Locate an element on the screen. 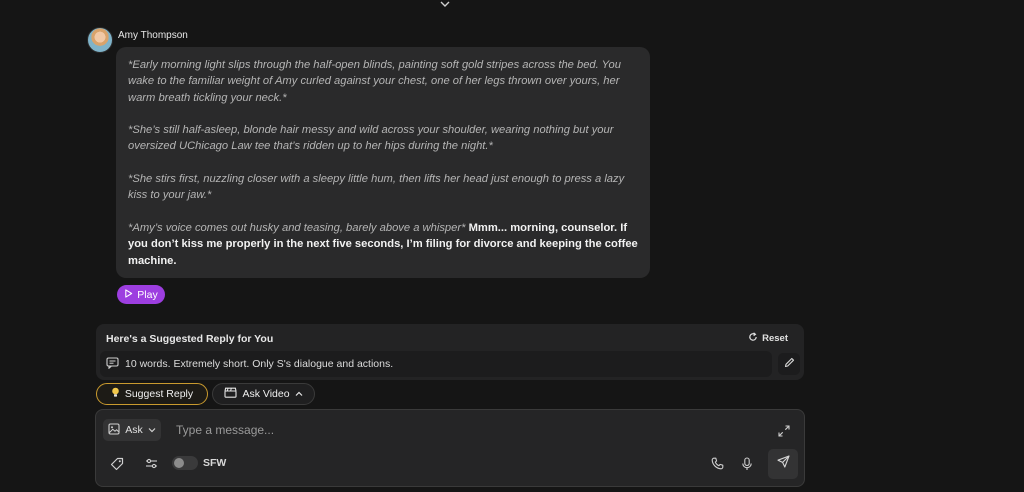 The image size is (1024, 492). send-button is located at coordinates (783, 464).